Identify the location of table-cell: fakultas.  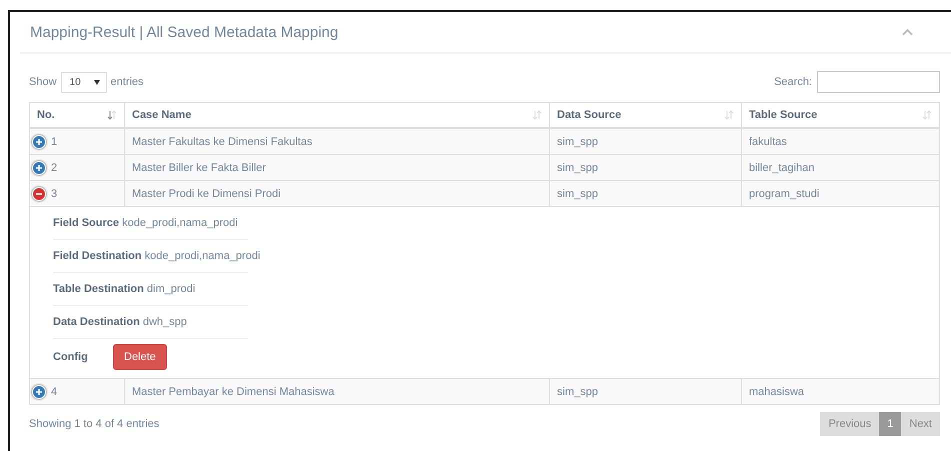
(841, 141).